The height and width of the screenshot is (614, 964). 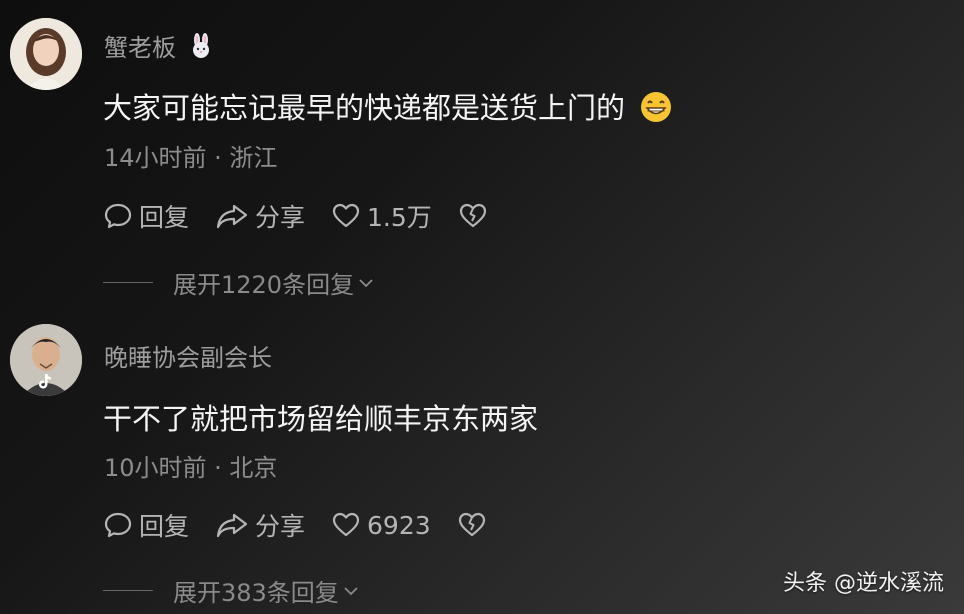 What do you see at coordinates (191, 468) in the screenshot?
I see `comment-meta: 10小时前 · 北京` at bounding box center [191, 468].